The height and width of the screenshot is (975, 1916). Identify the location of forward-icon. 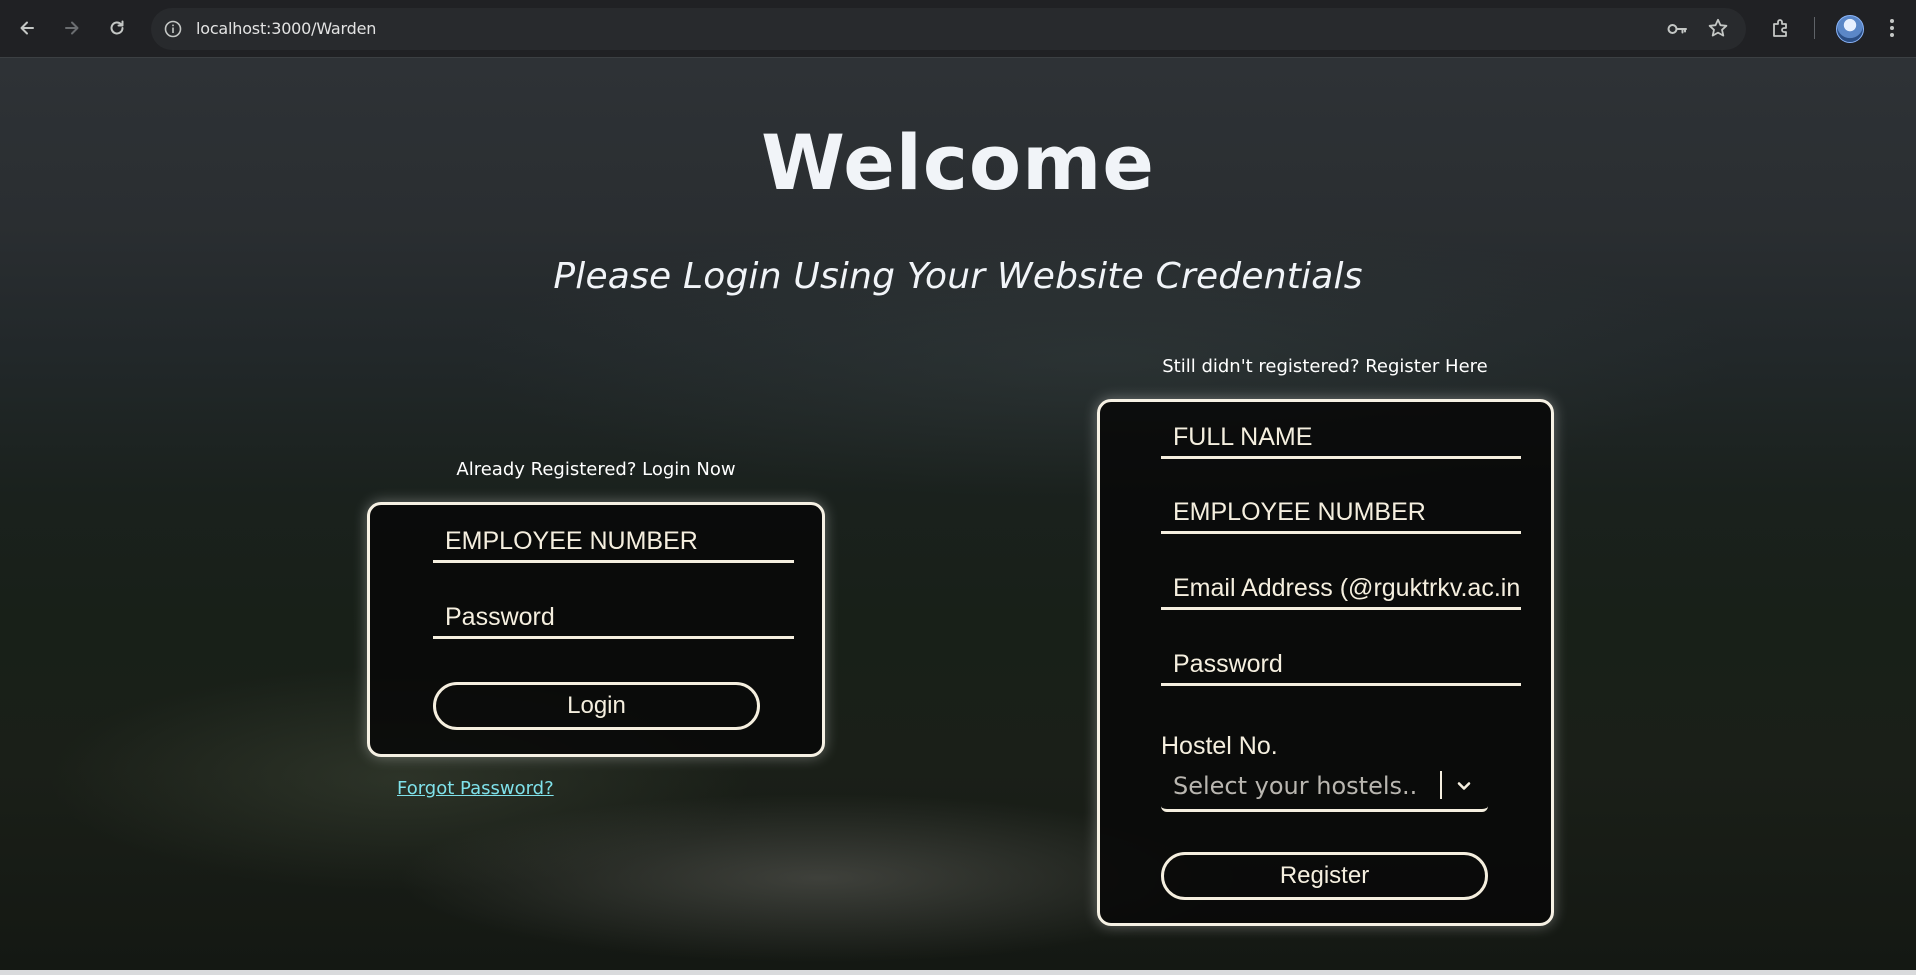
(72, 28).